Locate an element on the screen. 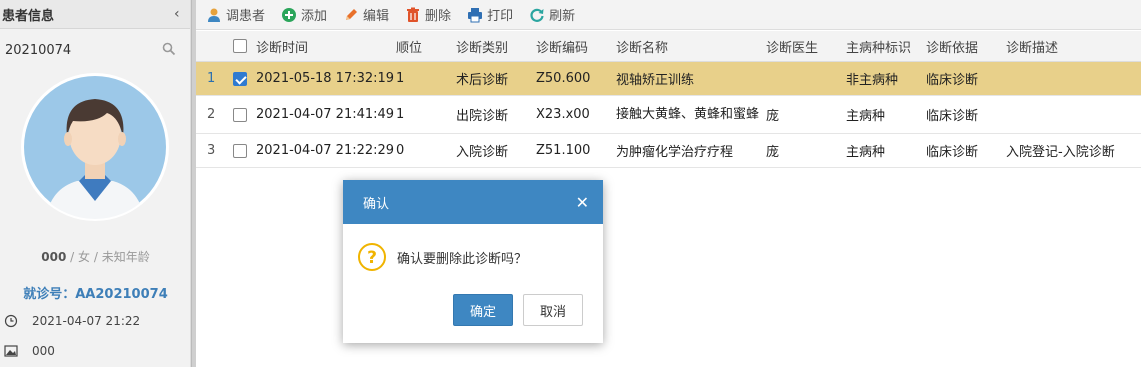  cell-time: 2021-05-18 17:32:19 is located at coordinates (325, 78).